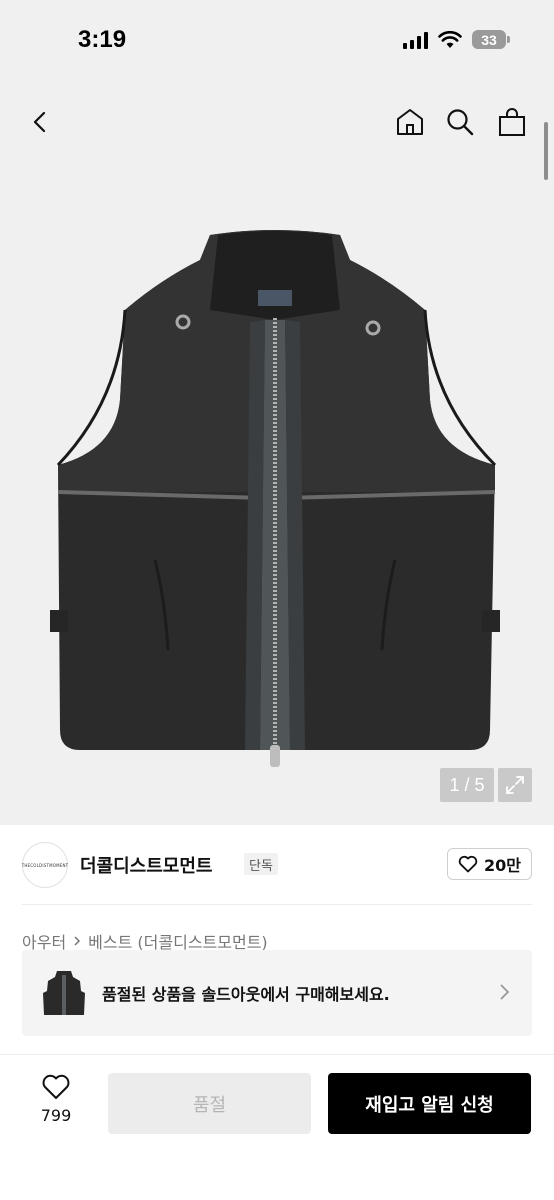  I want to click on home-icon, so click(410, 122).